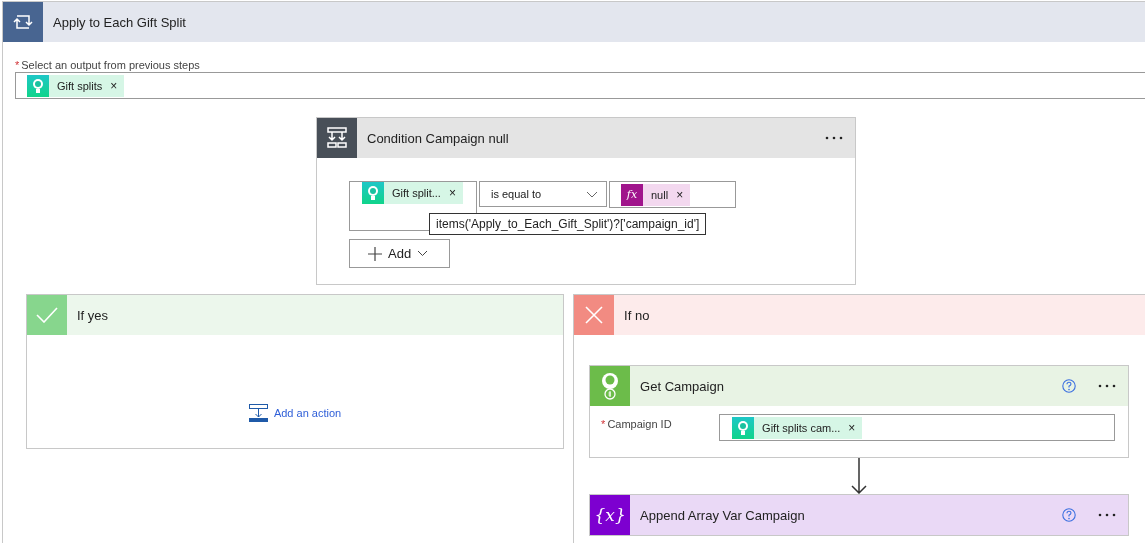 This screenshot has width=1145, height=543. Describe the element at coordinates (543, 194) in the screenshot. I see `operator-dropdown: is equal to` at that location.